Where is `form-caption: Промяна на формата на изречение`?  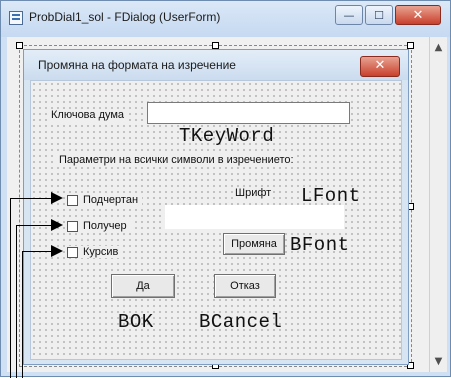 form-caption: Промяна на формата на изречение is located at coordinates (137, 65).